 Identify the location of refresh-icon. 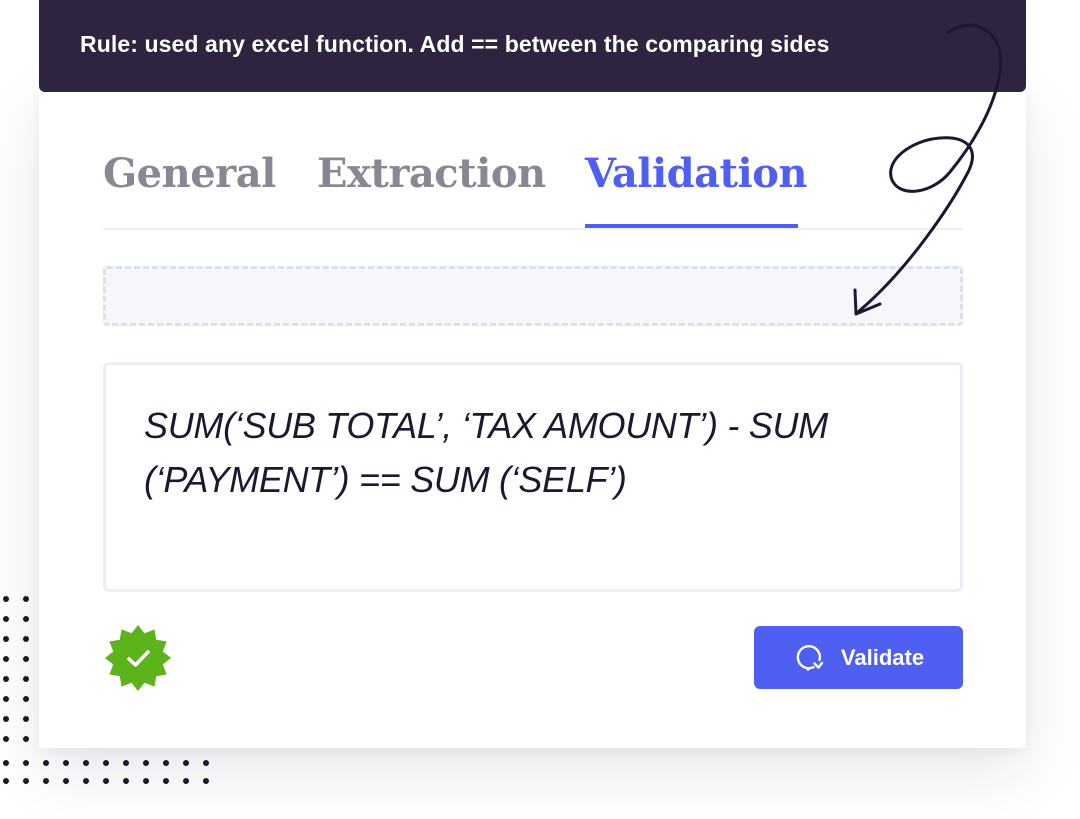
(810, 657).